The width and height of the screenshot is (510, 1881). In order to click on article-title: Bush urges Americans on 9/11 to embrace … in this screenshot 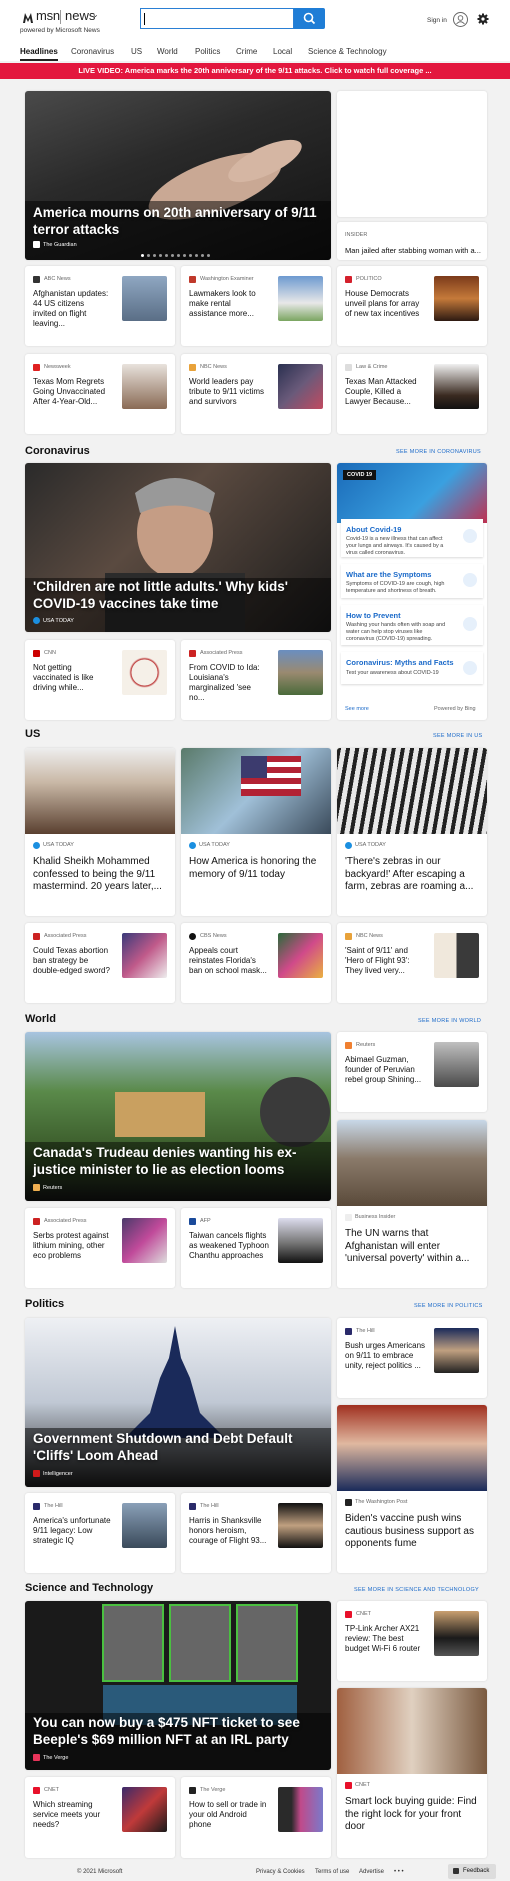, I will do `click(386, 1356)`.